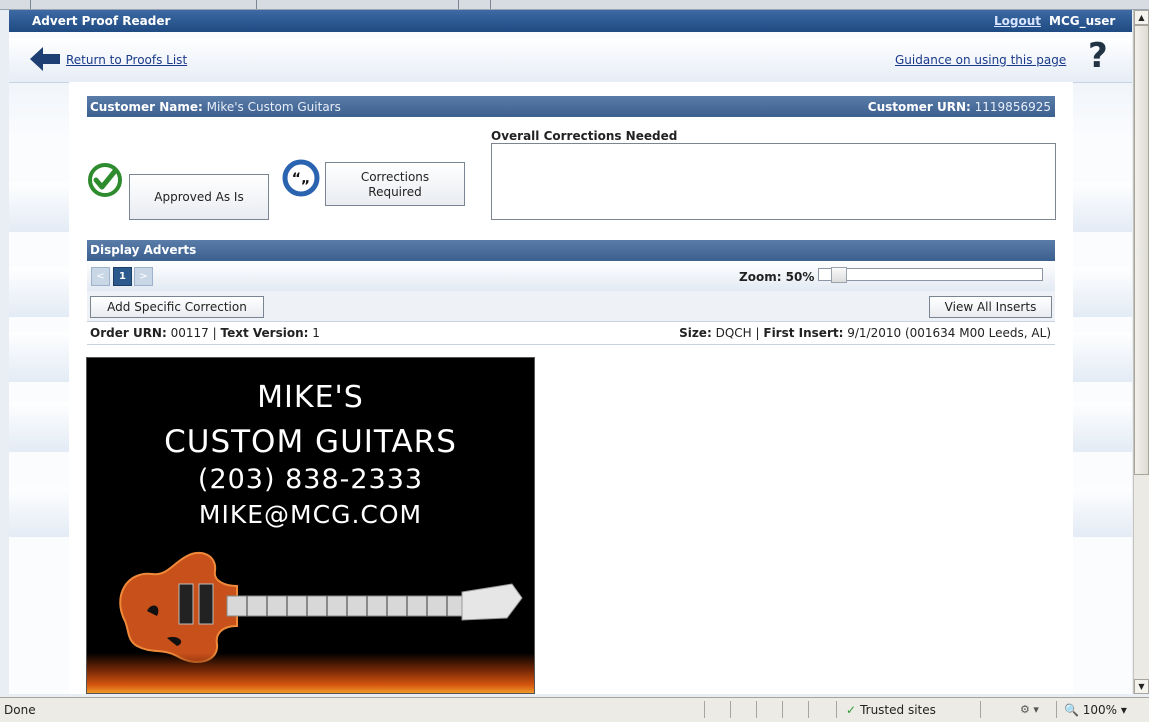  What do you see at coordinates (930, 275) in the screenshot?
I see `zoom-slider` at bounding box center [930, 275].